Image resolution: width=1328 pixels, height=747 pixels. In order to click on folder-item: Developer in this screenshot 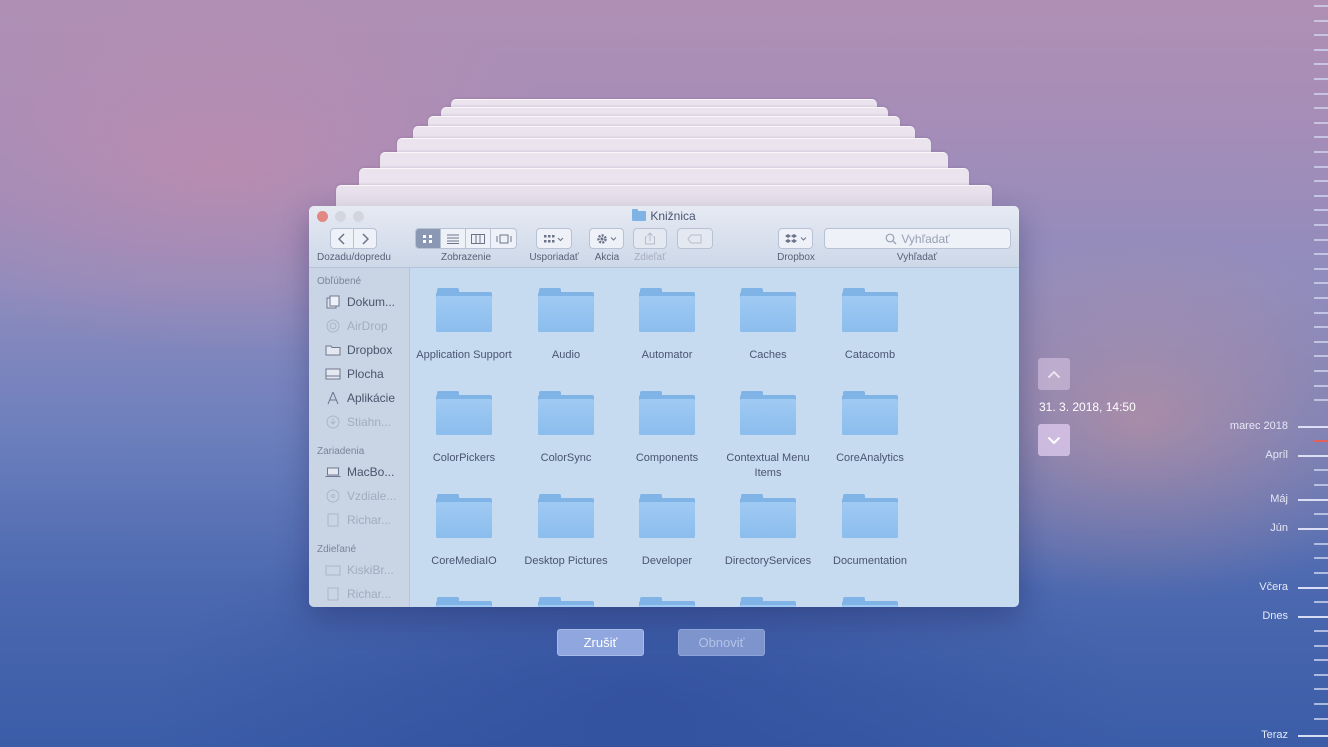, I will do `click(667, 531)`.